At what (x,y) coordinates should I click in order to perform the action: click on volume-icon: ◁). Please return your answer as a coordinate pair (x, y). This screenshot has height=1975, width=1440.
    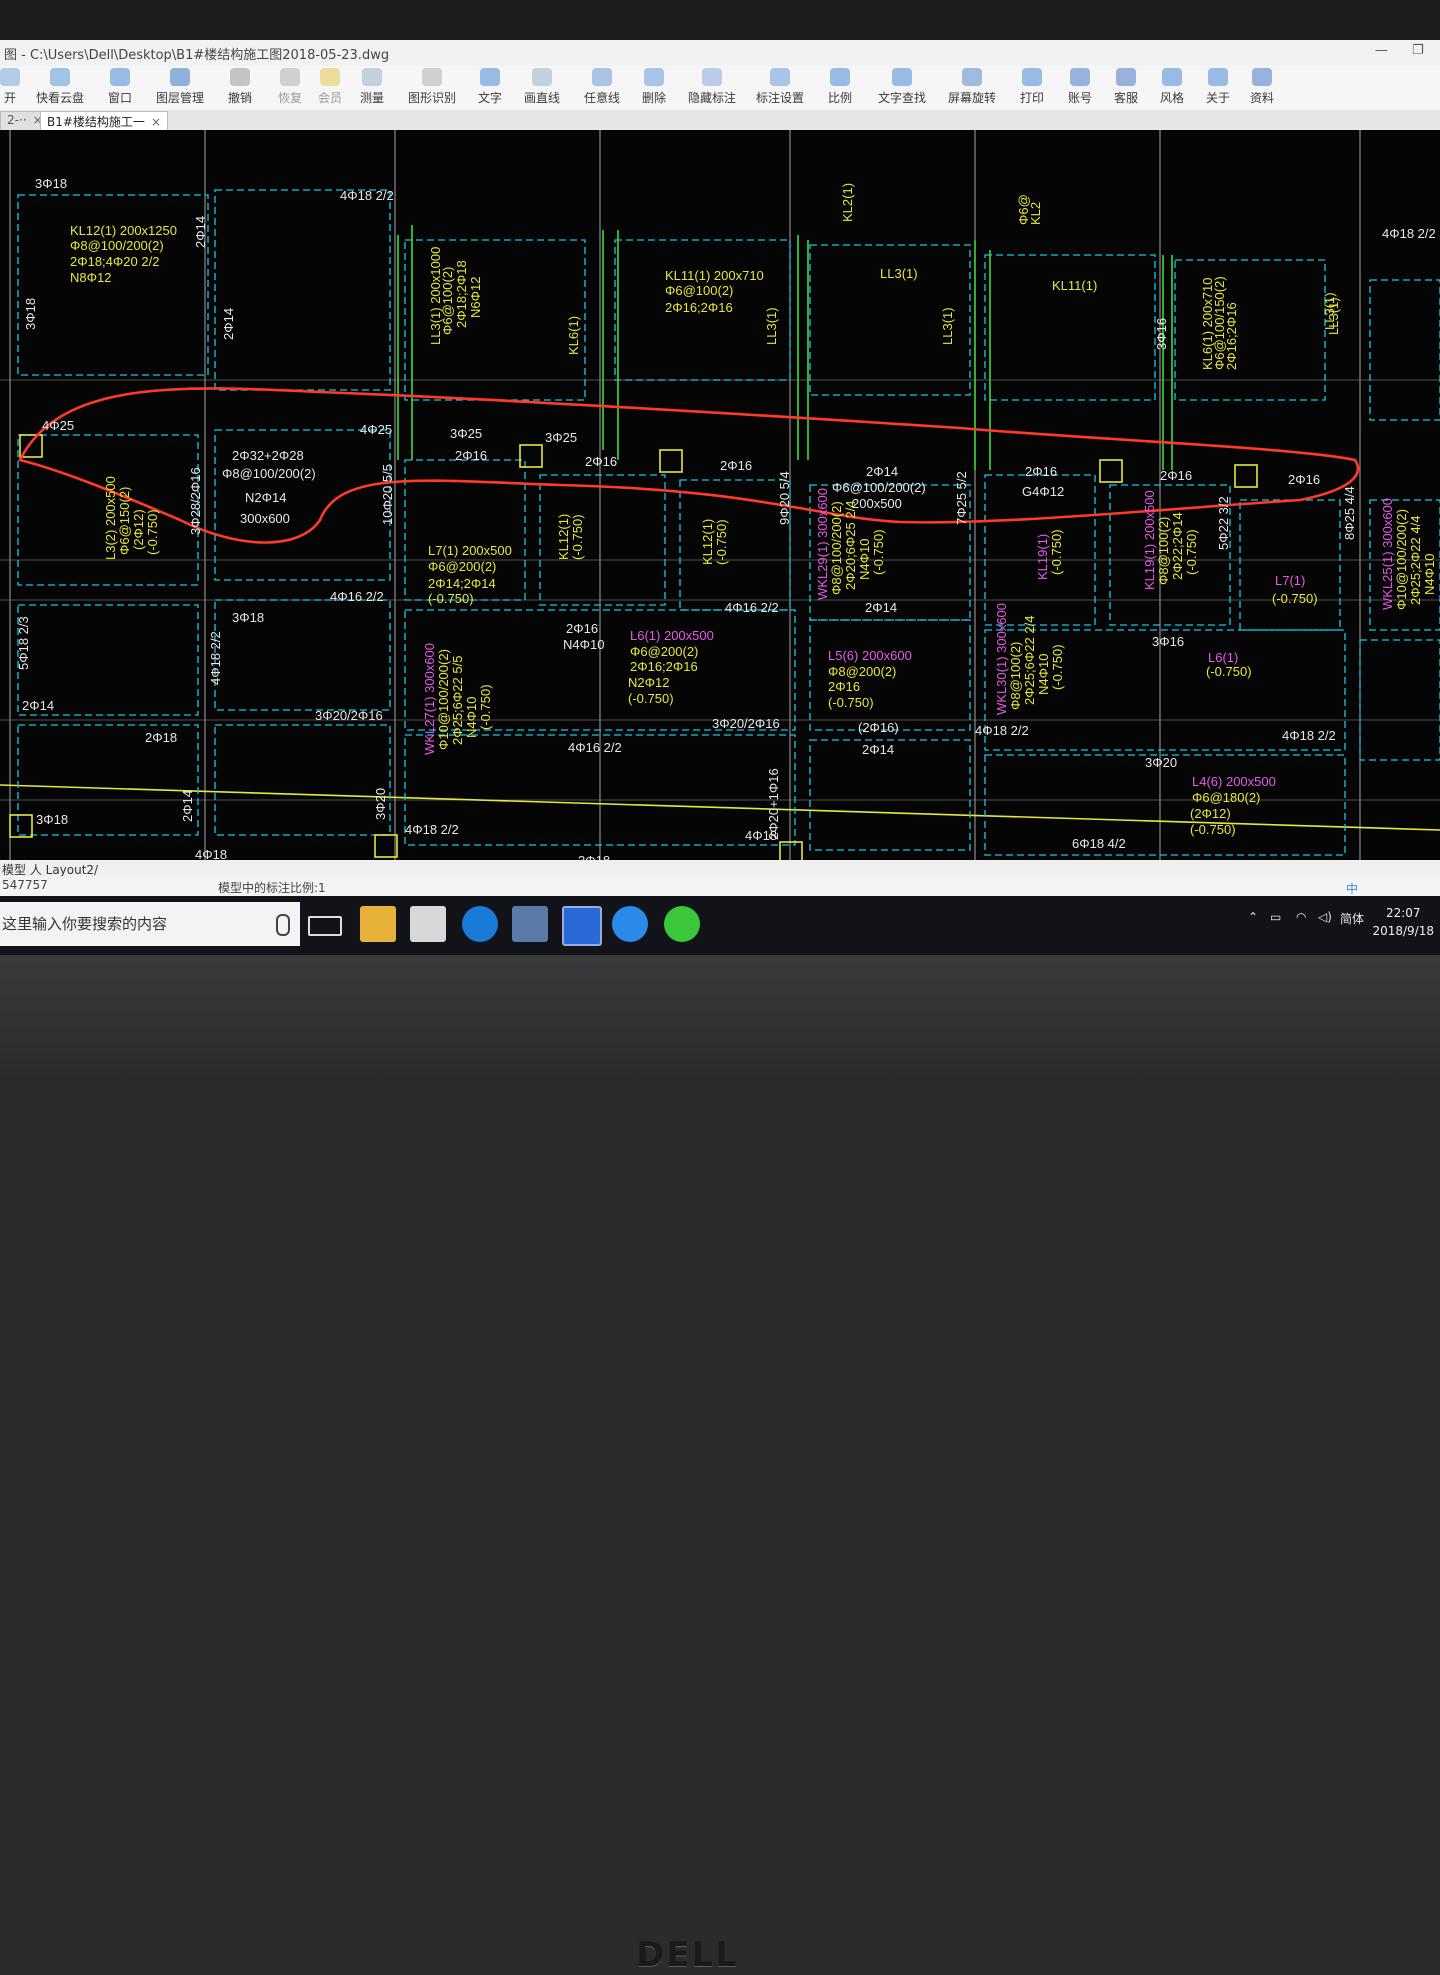
    Looking at the image, I should click on (1325, 917).